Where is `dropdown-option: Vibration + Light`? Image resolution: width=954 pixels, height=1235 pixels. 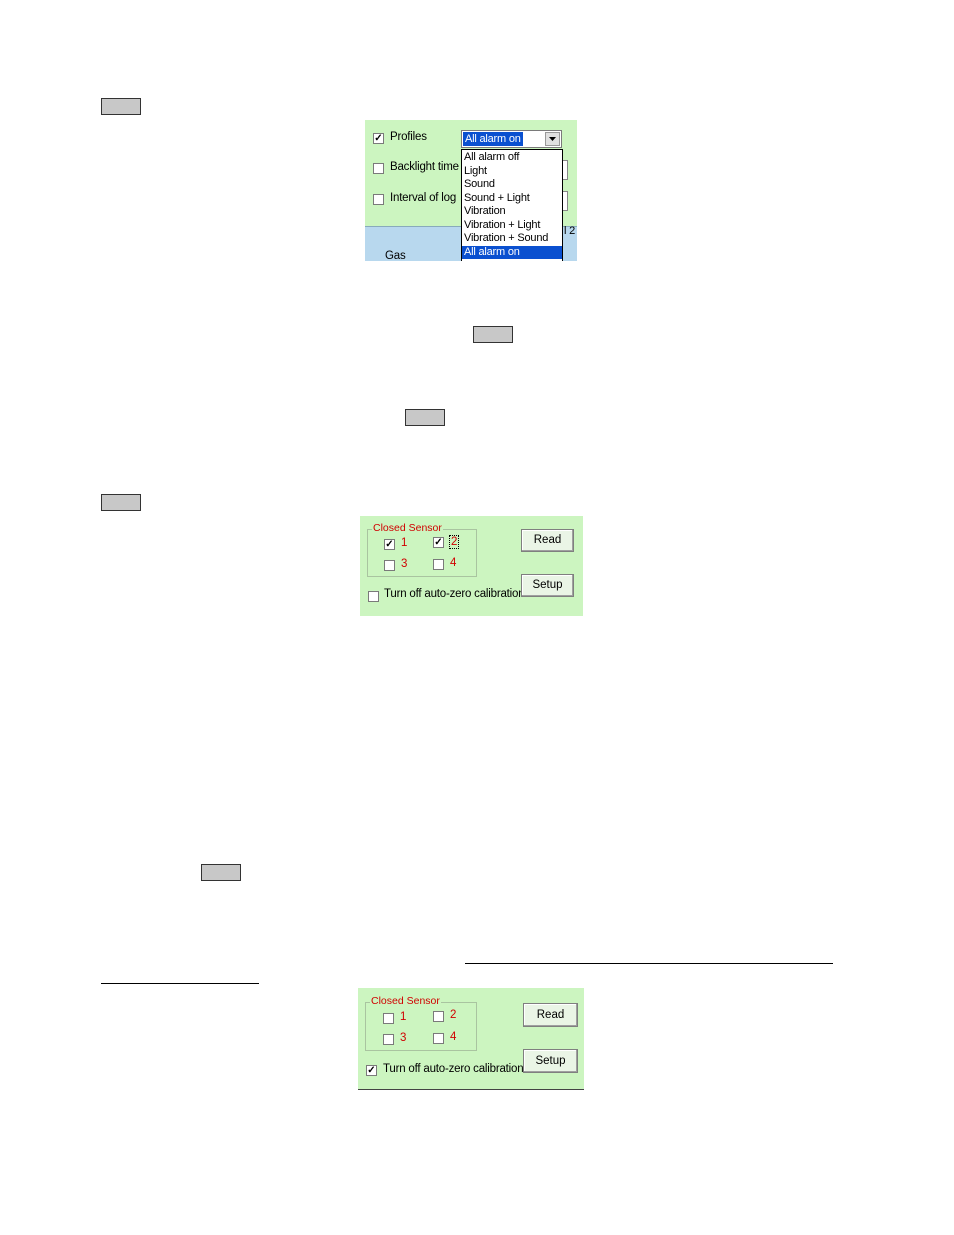 dropdown-option: Vibration + Light is located at coordinates (512, 226).